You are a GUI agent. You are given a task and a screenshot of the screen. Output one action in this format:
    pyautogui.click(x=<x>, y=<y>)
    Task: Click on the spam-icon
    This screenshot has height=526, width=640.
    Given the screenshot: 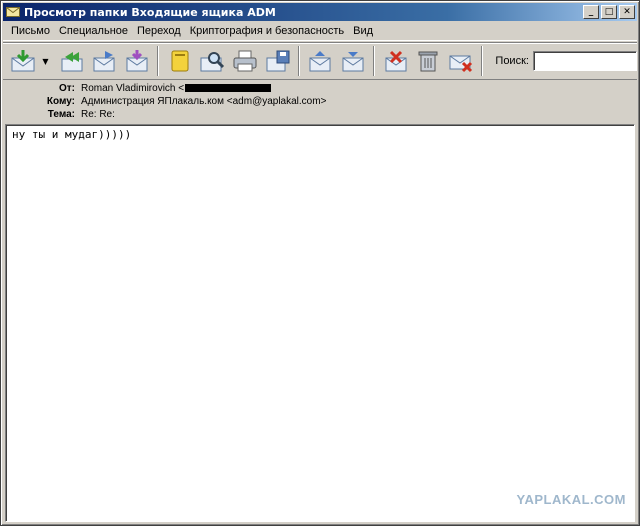 What is the action you would take?
    pyautogui.click(x=395, y=61)
    